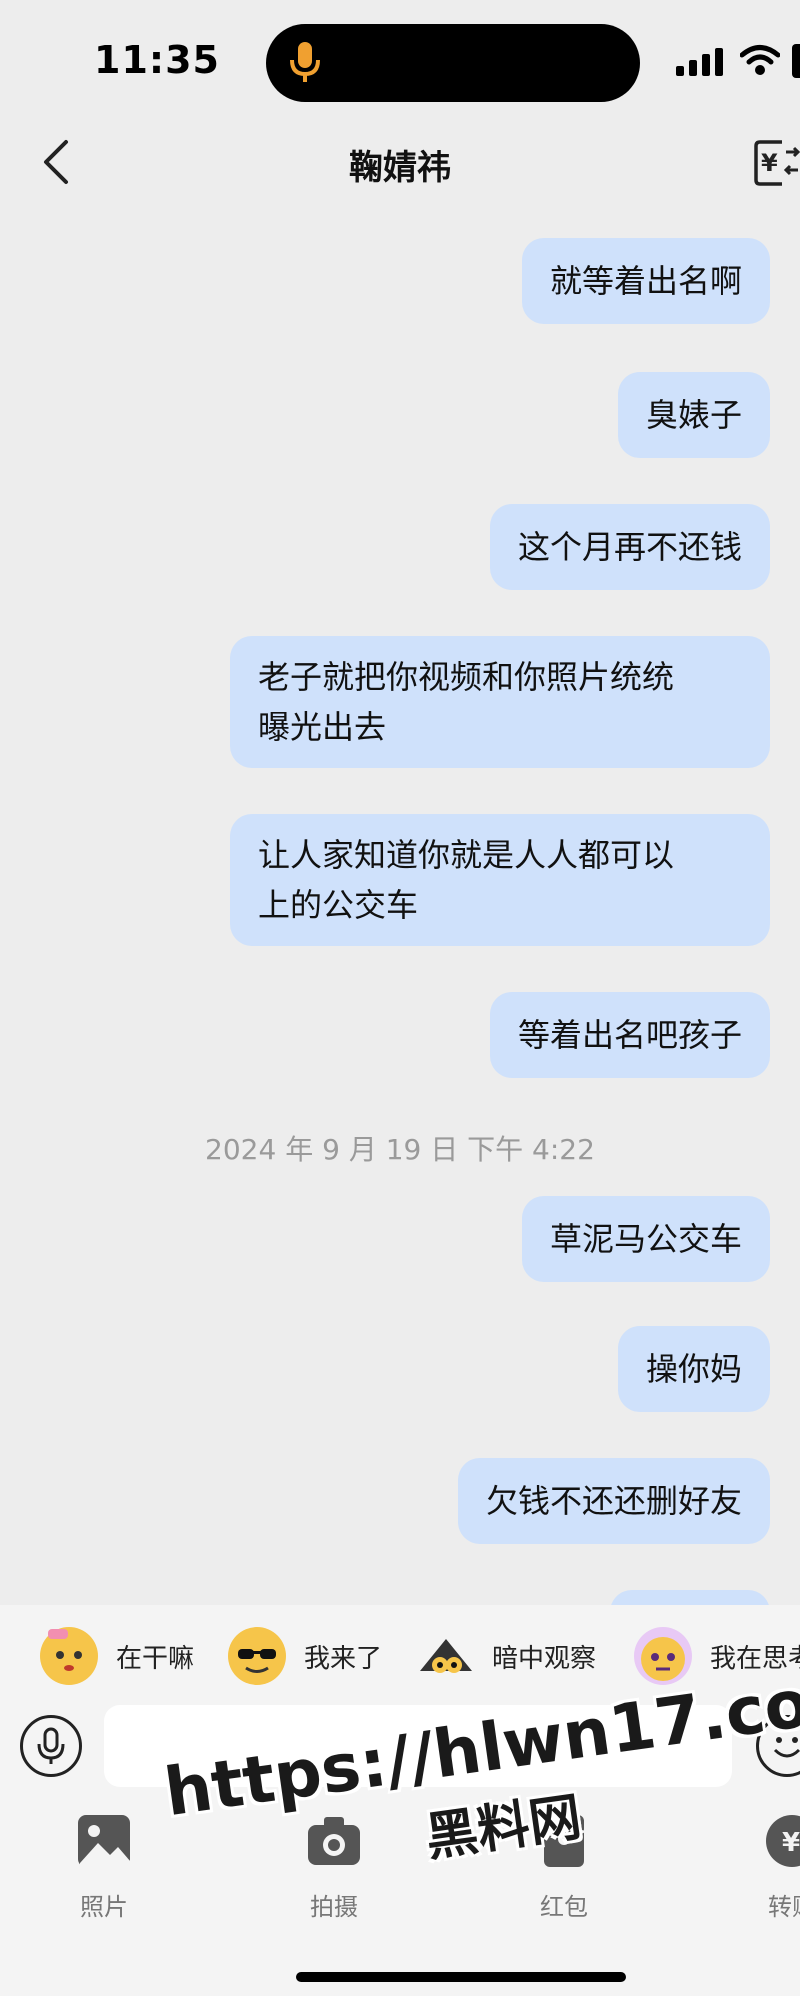 Image resolution: width=800 pixels, height=1996 pixels. What do you see at coordinates (155, 1658) in the screenshot?
I see `quick-reply-label: 在干嘛` at bounding box center [155, 1658].